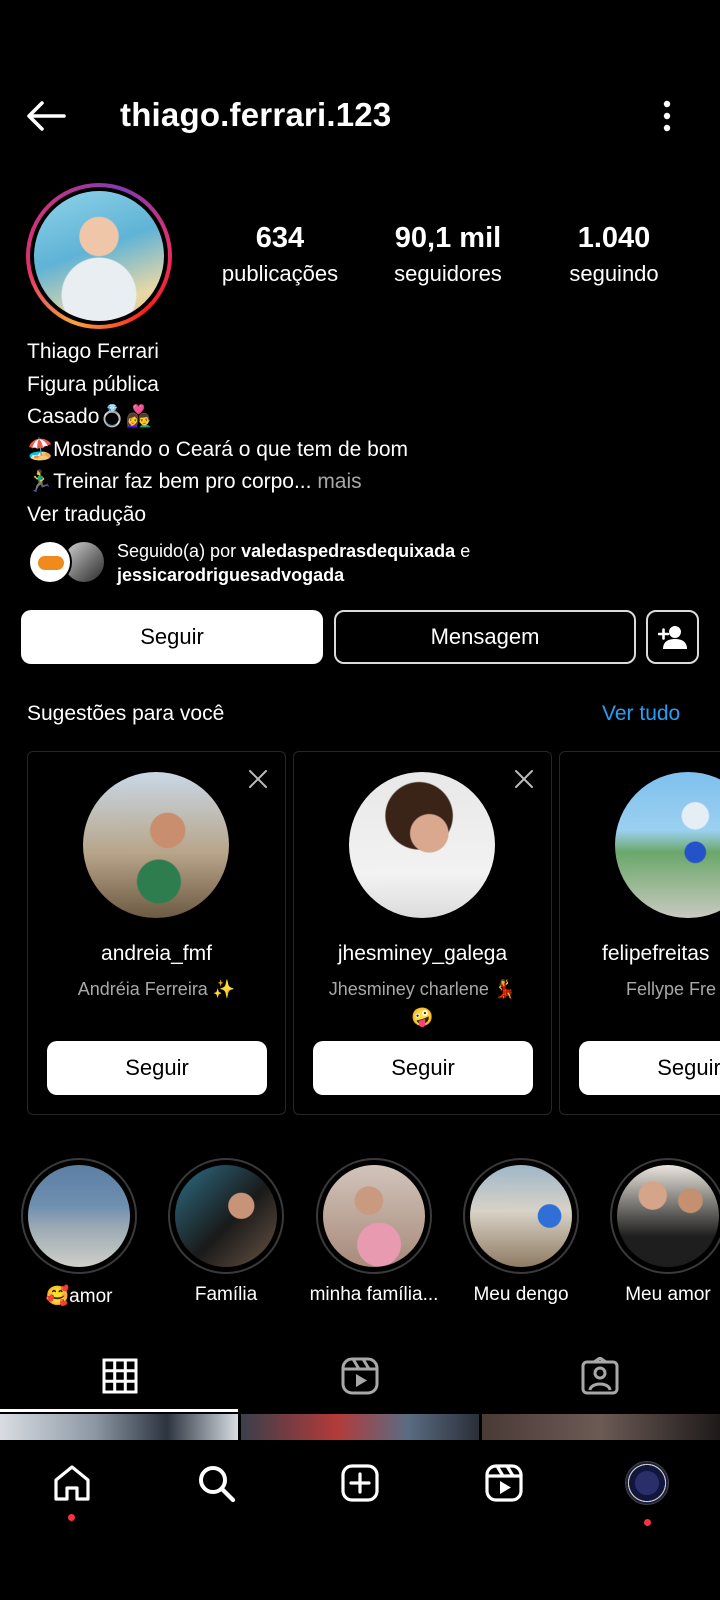 The width and height of the screenshot is (720, 1600). I want to click on home-icon, so click(72, 1483).